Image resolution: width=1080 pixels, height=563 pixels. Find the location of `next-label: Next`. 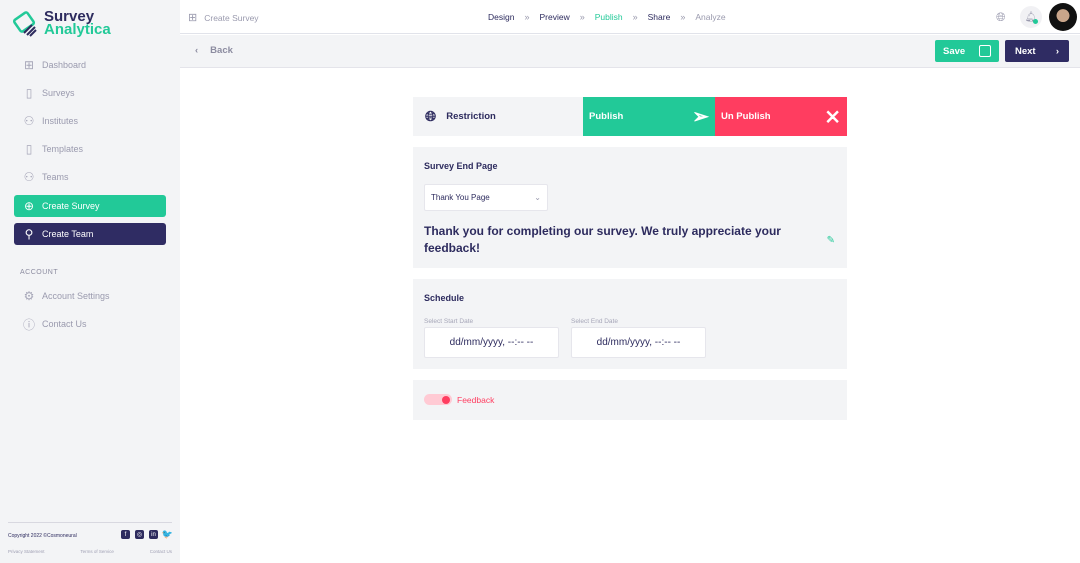

next-label: Next is located at coordinates (1025, 51).